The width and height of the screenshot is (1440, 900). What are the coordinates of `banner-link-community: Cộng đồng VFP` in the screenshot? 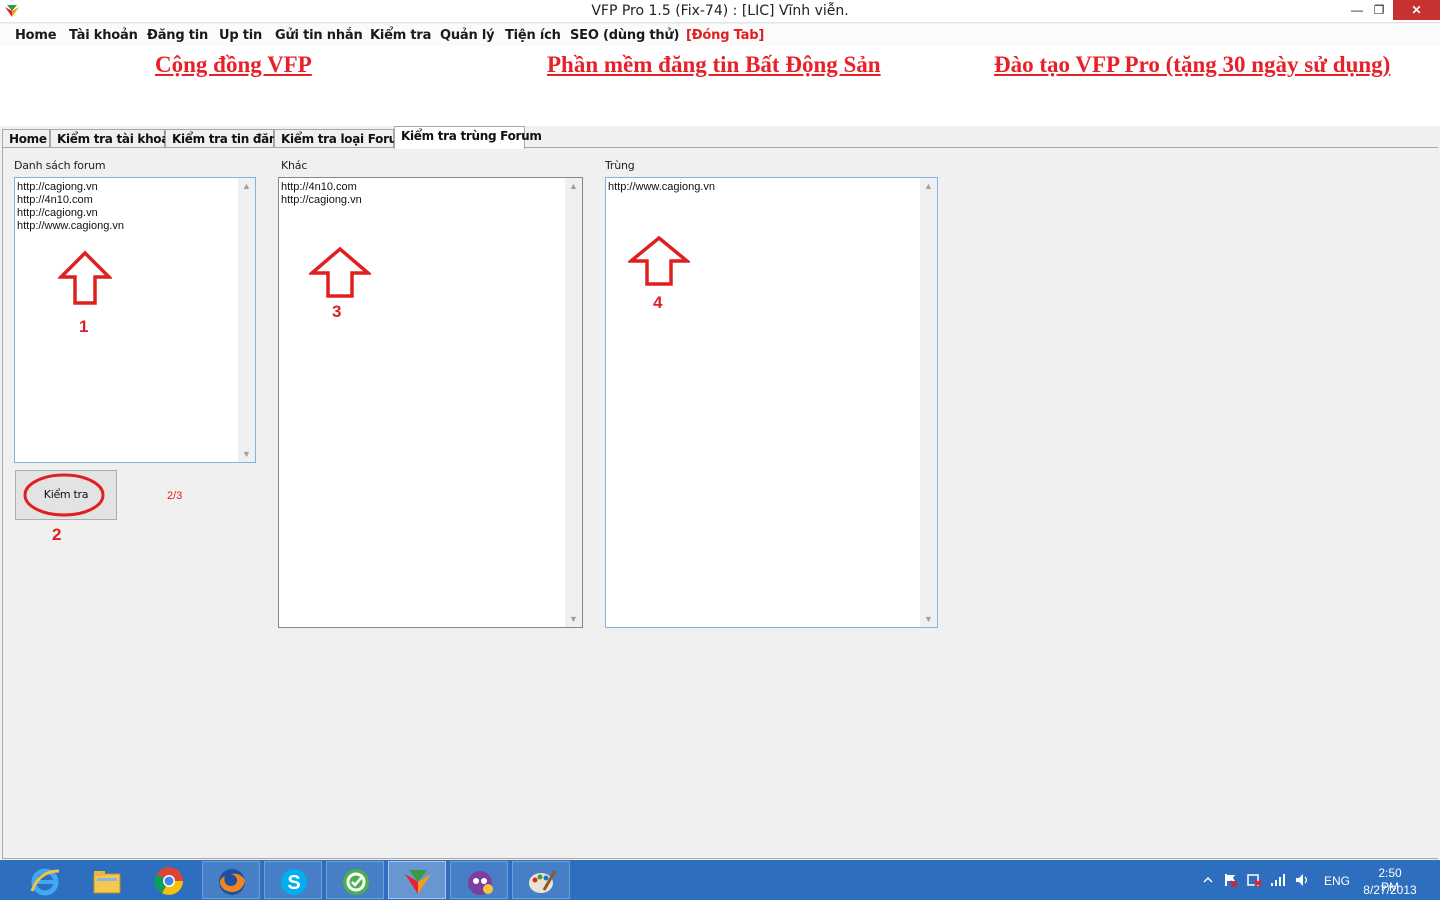 It's located at (233, 65).